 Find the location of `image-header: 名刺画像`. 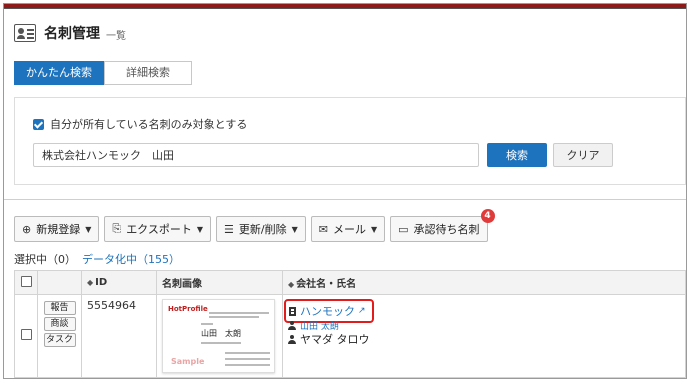

image-header: 名刺画像 is located at coordinates (219, 282).